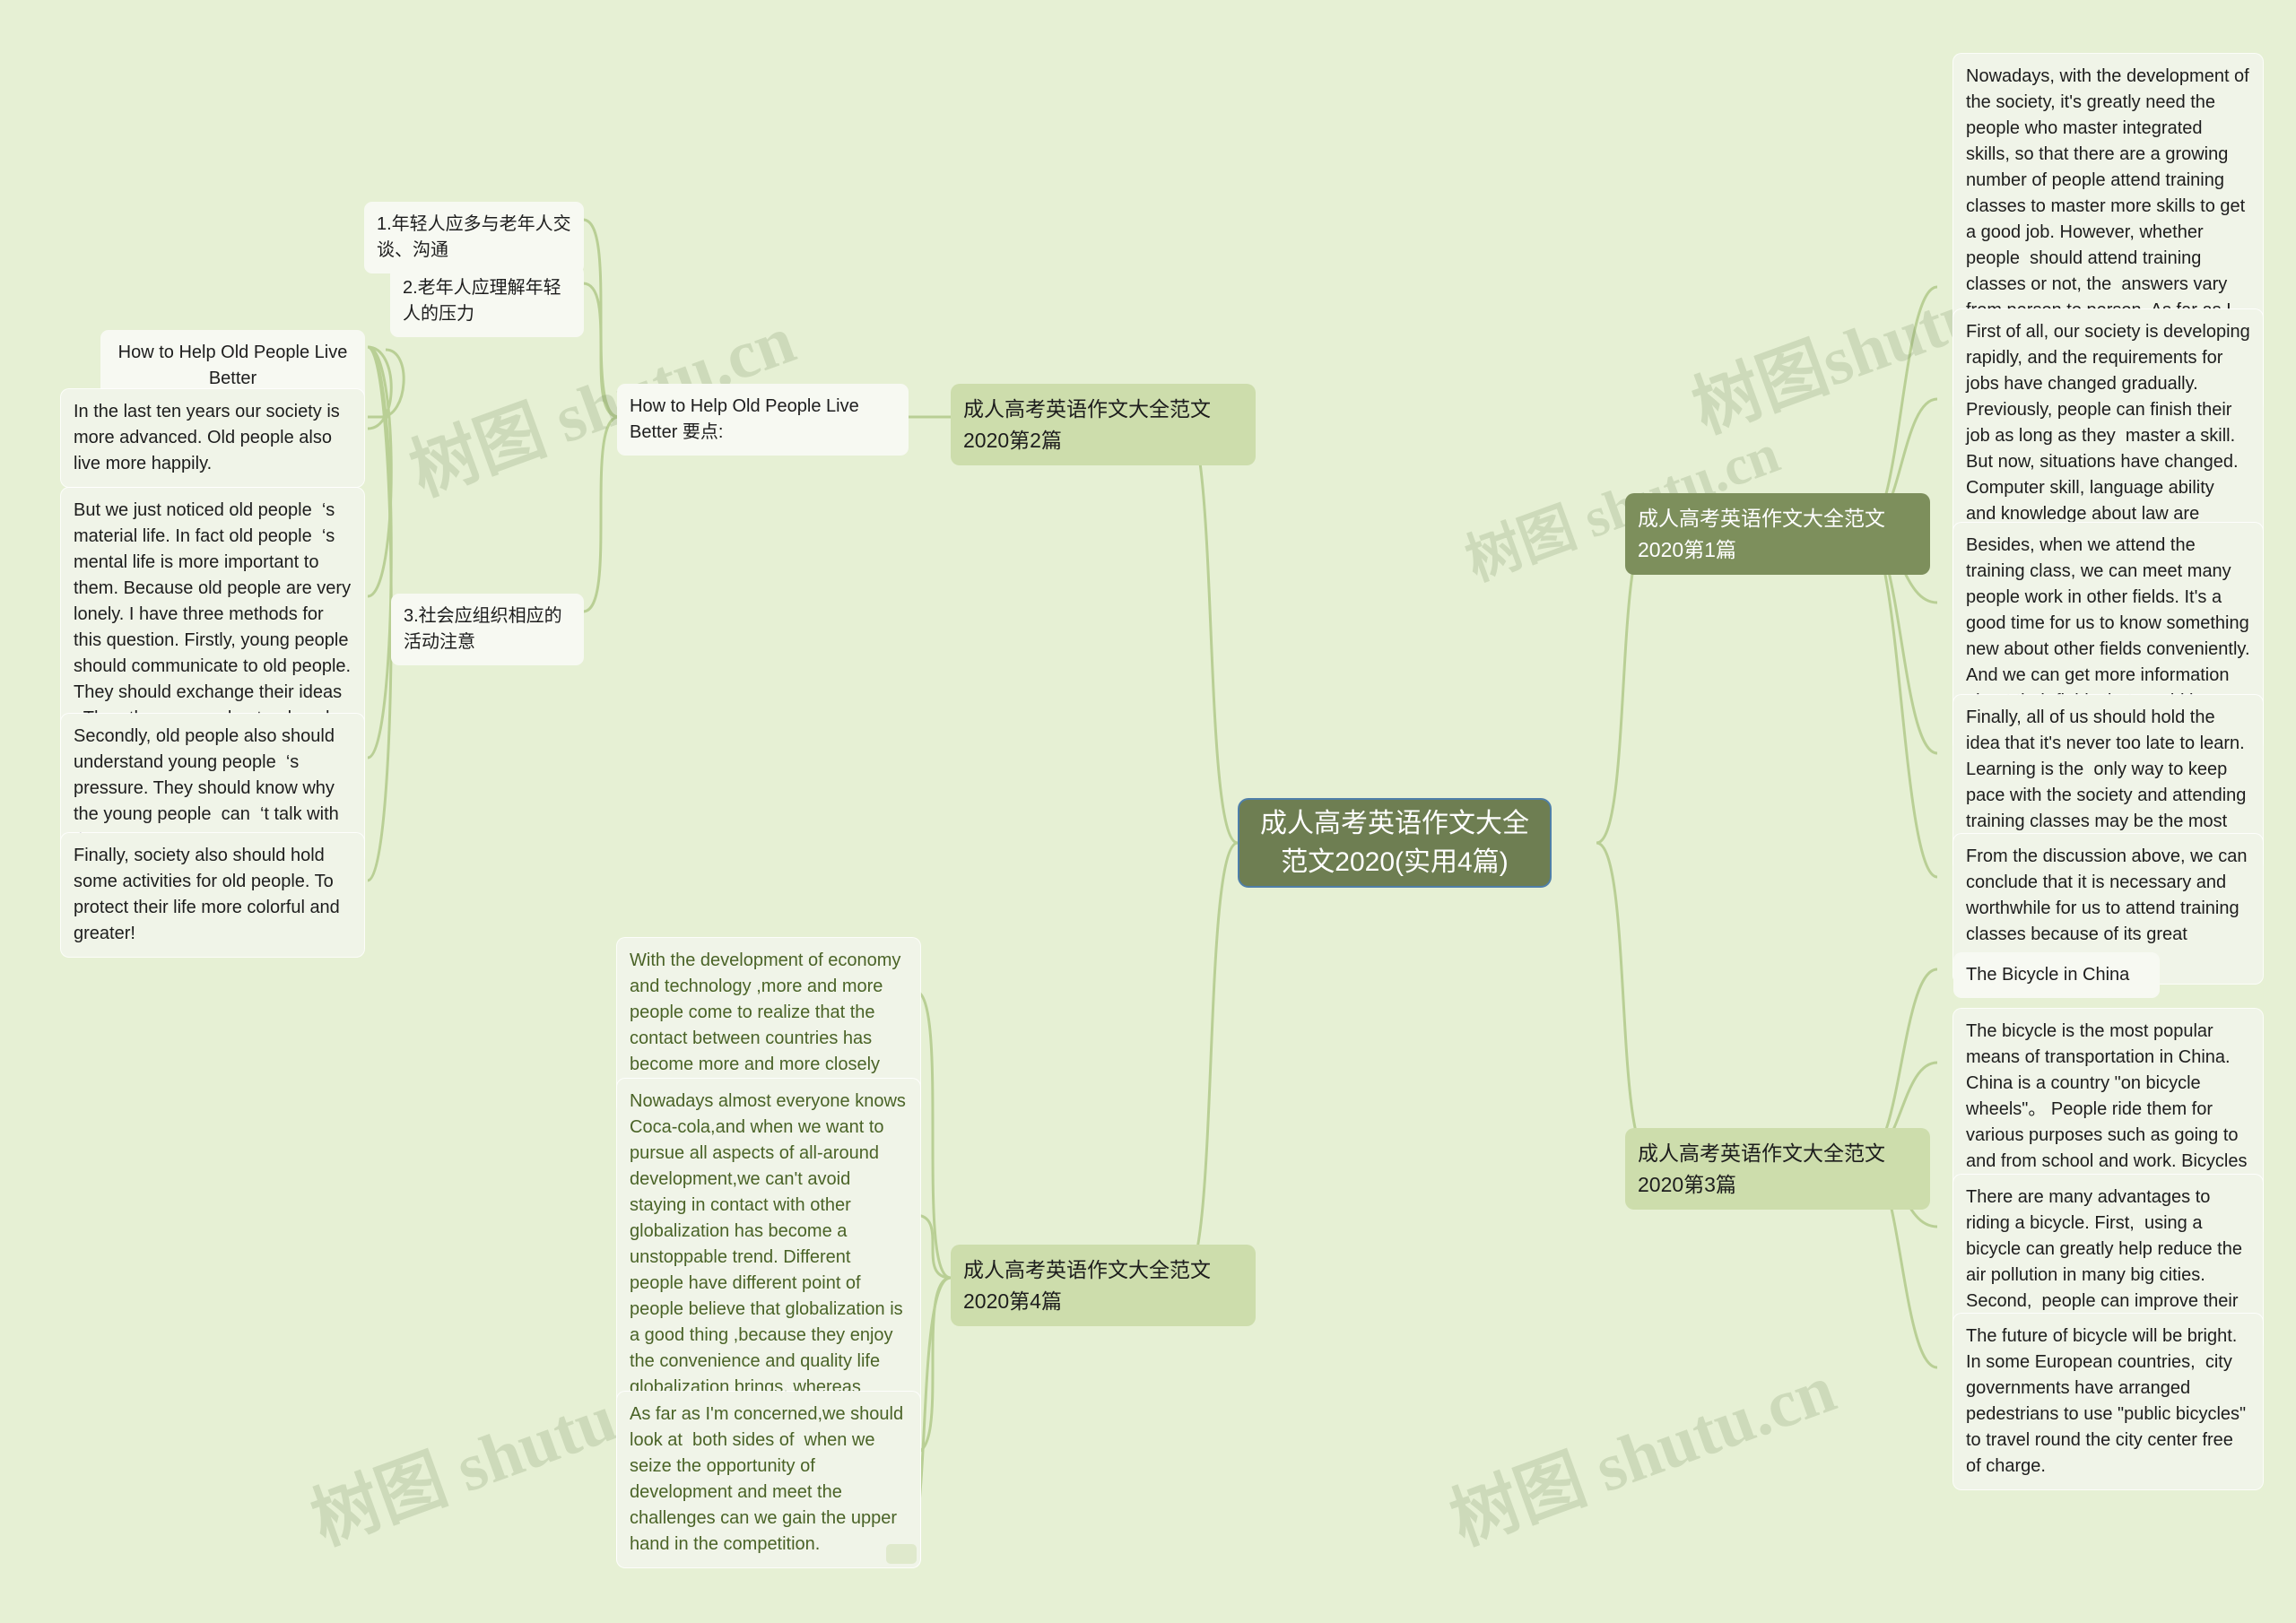  I want to click on topic-node-essay1: 成人高考英语作文大全范文2020第1篇, so click(1777, 534).